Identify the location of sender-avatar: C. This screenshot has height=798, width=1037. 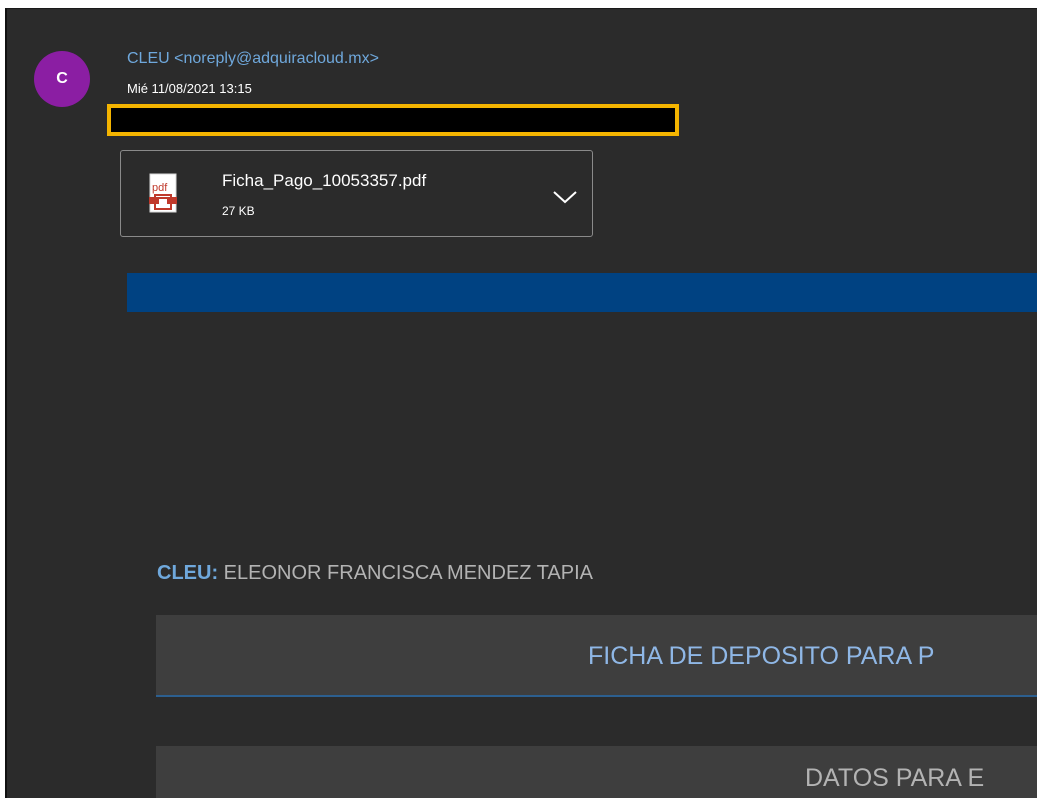
(62, 79).